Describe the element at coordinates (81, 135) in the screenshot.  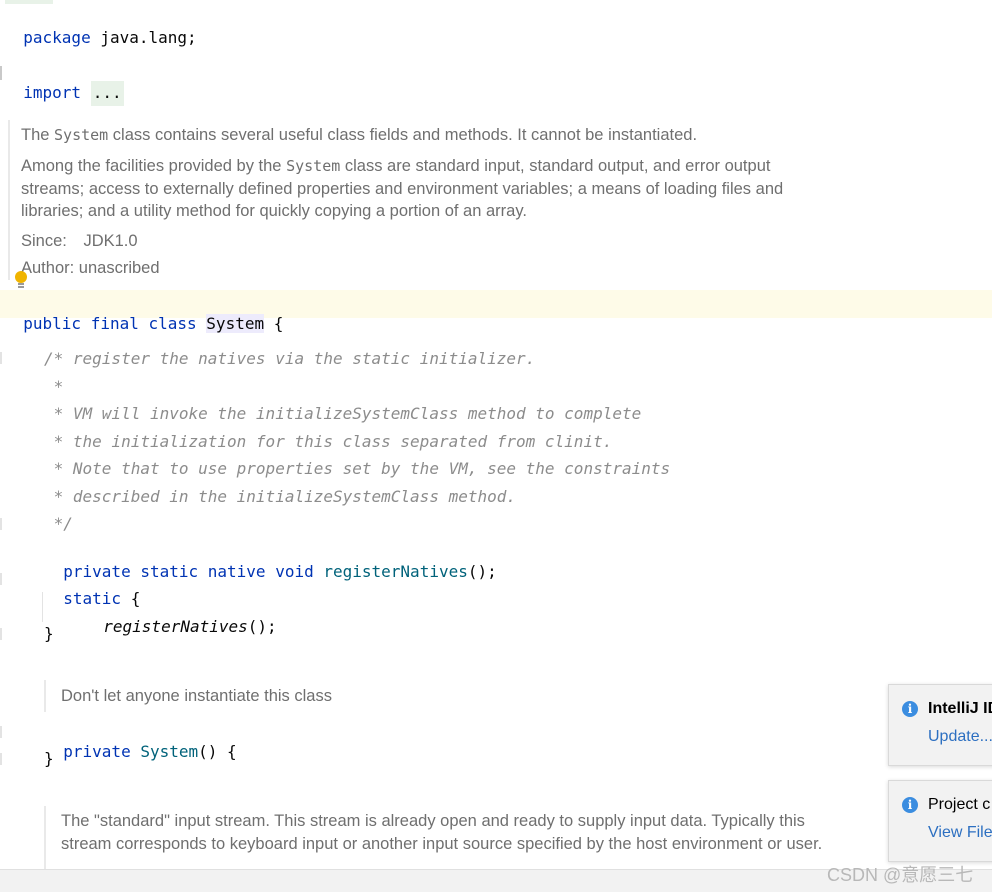
I see `class-doc-code-system: System` at that location.